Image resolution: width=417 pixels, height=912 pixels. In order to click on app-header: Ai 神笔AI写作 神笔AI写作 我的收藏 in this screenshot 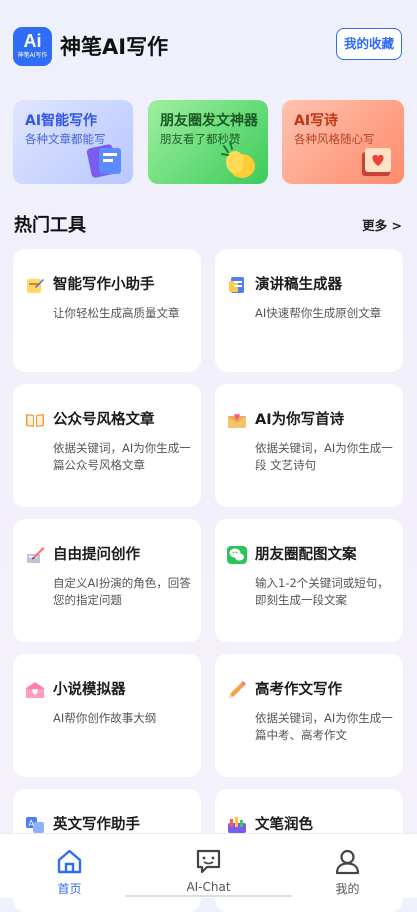, I will do `click(208, 45)`.